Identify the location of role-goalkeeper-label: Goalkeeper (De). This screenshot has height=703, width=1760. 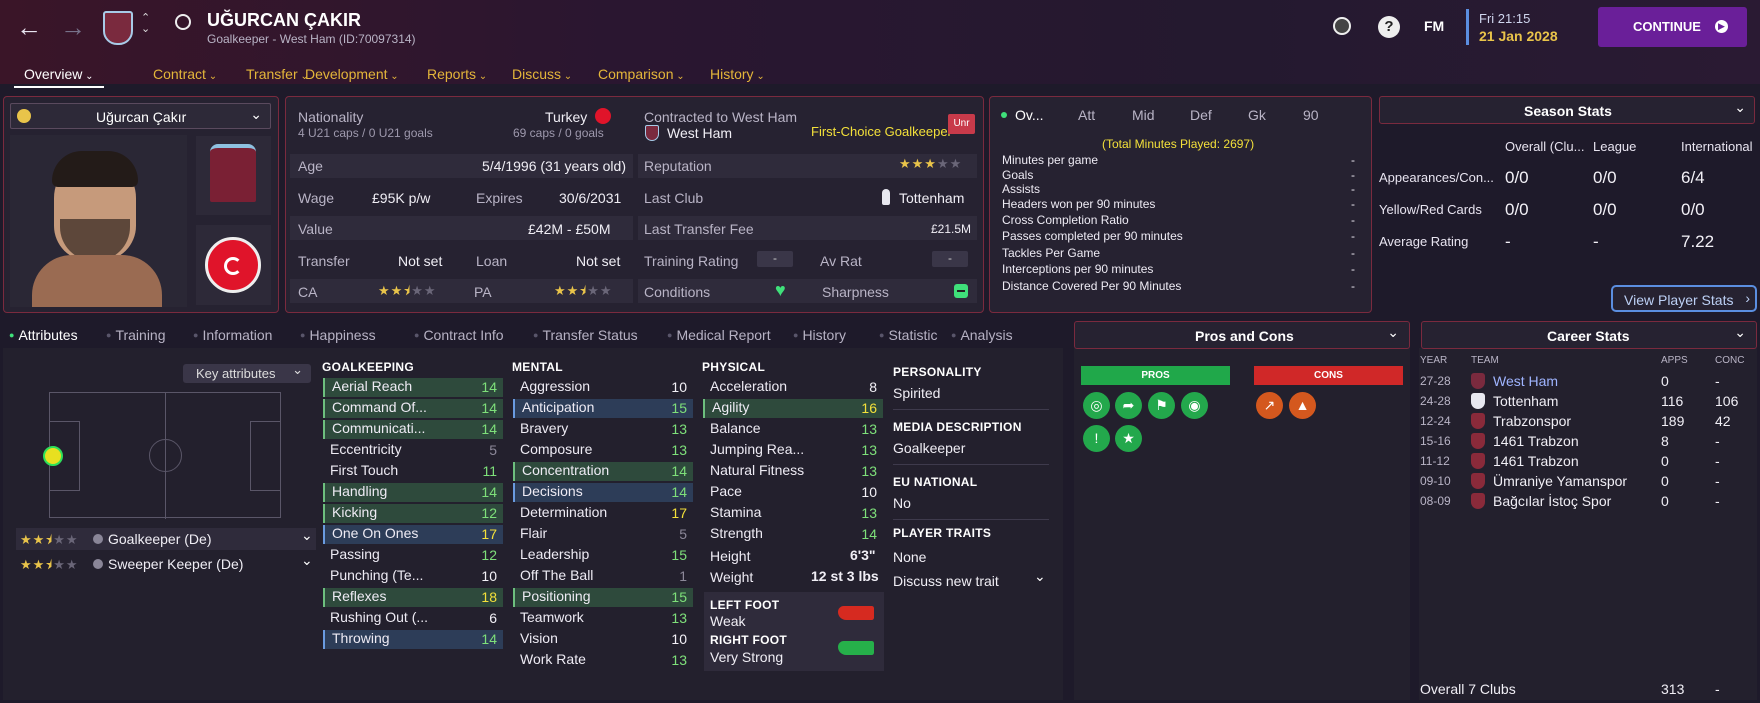
(160, 539).